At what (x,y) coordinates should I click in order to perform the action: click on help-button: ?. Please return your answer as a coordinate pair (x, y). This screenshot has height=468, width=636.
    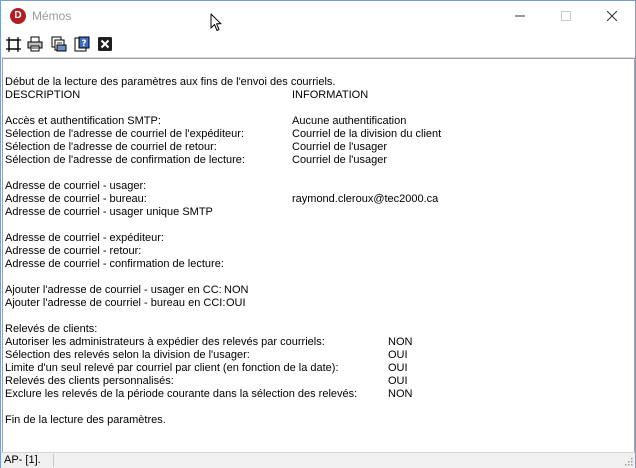
    Looking at the image, I should click on (82, 44).